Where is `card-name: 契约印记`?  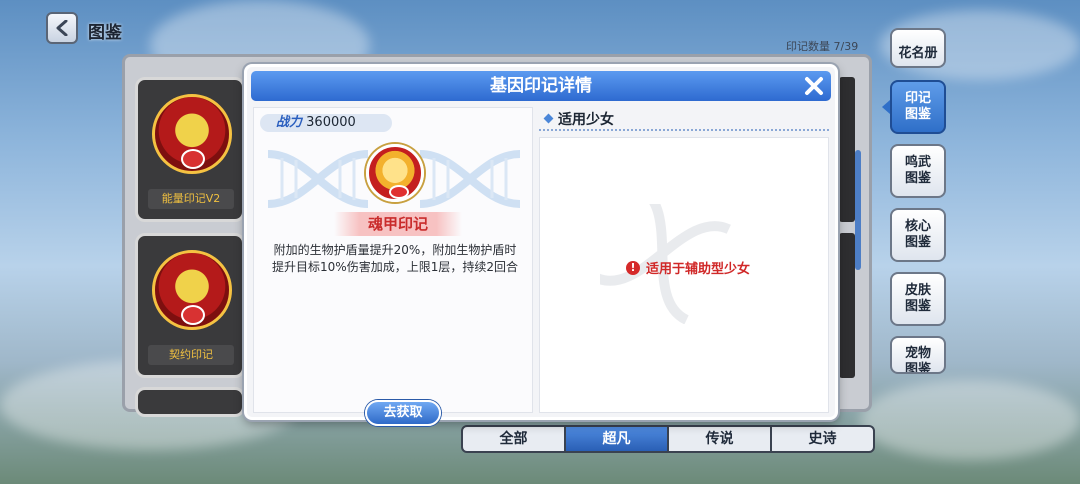
card-name: 契约印记 is located at coordinates (191, 355).